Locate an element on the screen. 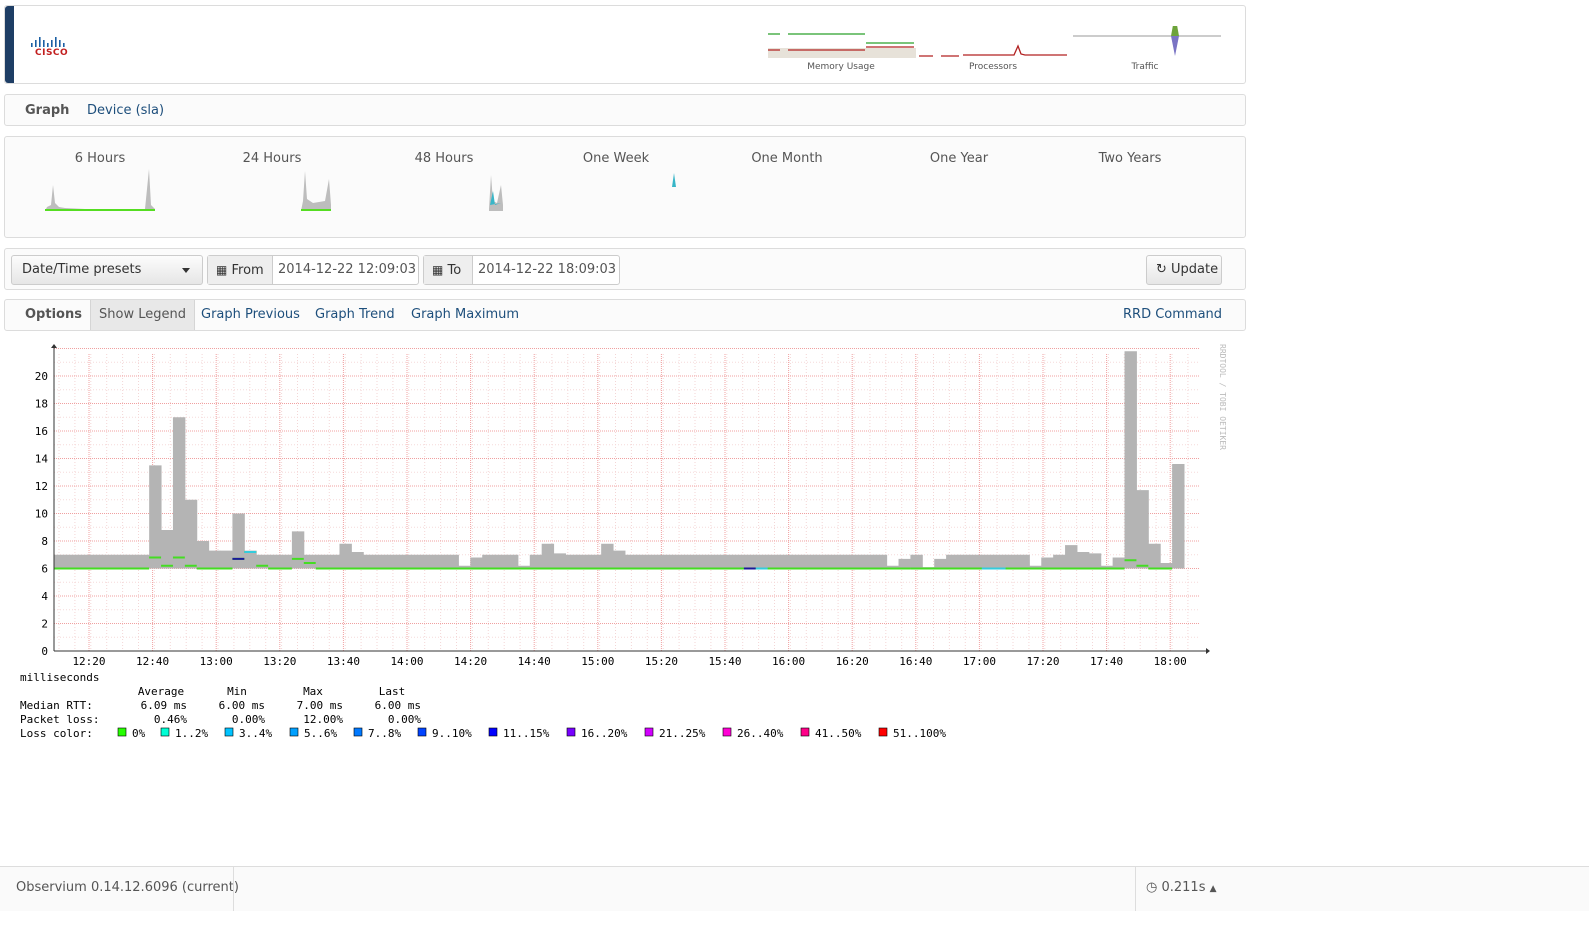  thumbnail-48-hours is located at coordinates (498, 189).